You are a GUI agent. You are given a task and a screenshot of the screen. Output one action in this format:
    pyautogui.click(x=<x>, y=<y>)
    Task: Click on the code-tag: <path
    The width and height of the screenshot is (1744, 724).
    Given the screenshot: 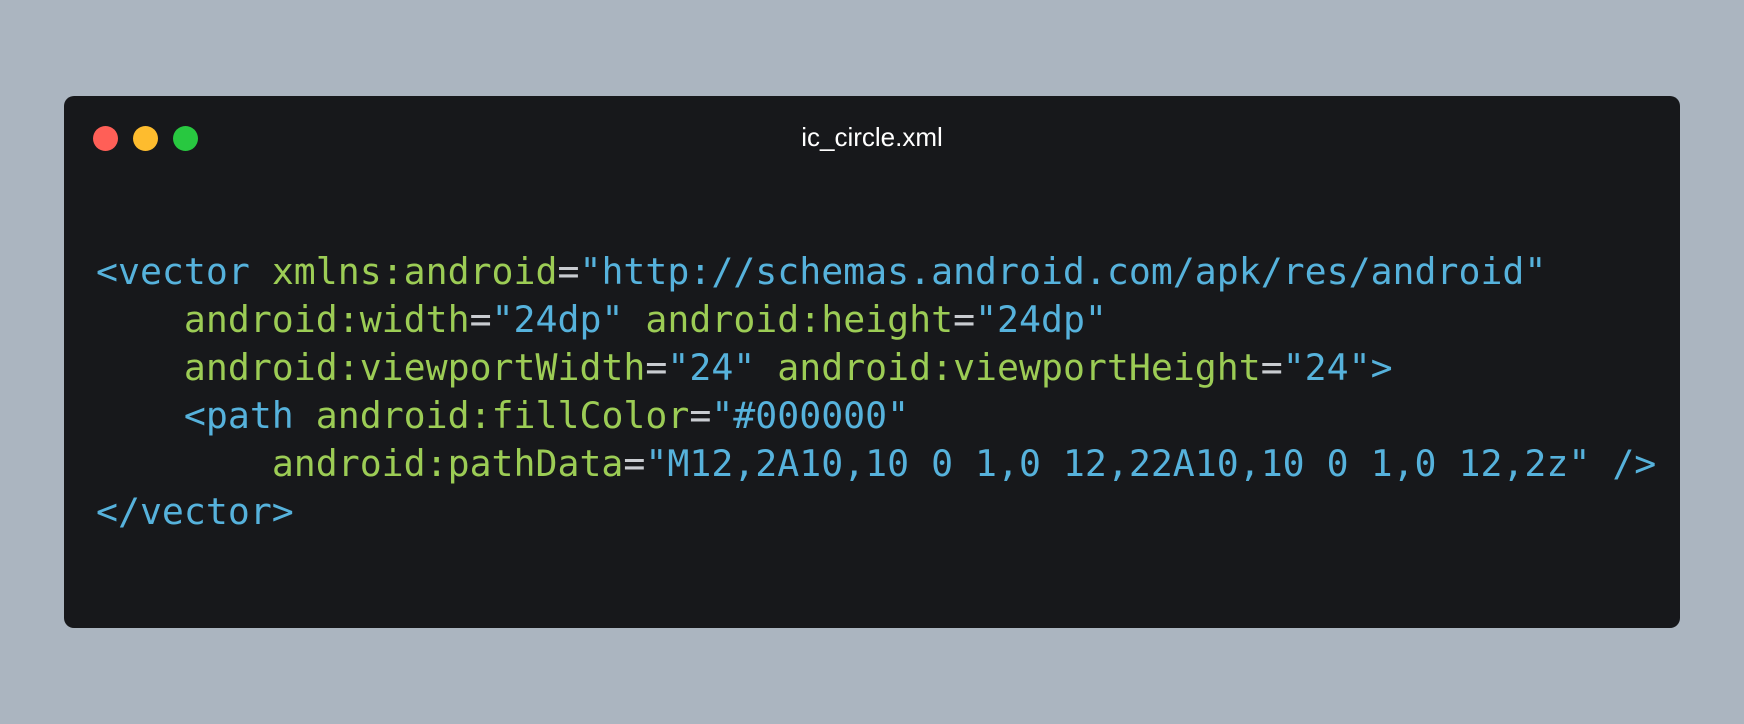 What is the action you would take?
    pyautogui.click(x=238, y=415)
    